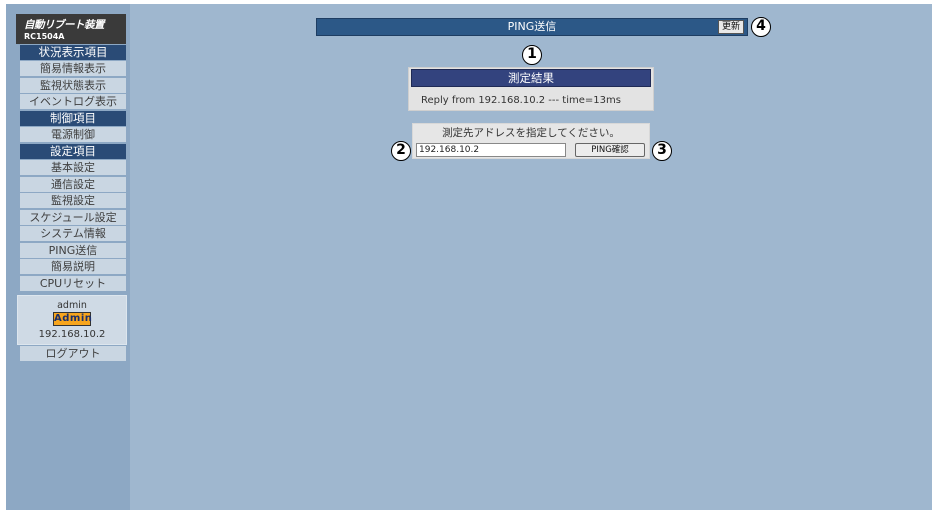  Describe the element at coordinates (401, 151) in the screenshot. I see `callout-2: 2` at that location.